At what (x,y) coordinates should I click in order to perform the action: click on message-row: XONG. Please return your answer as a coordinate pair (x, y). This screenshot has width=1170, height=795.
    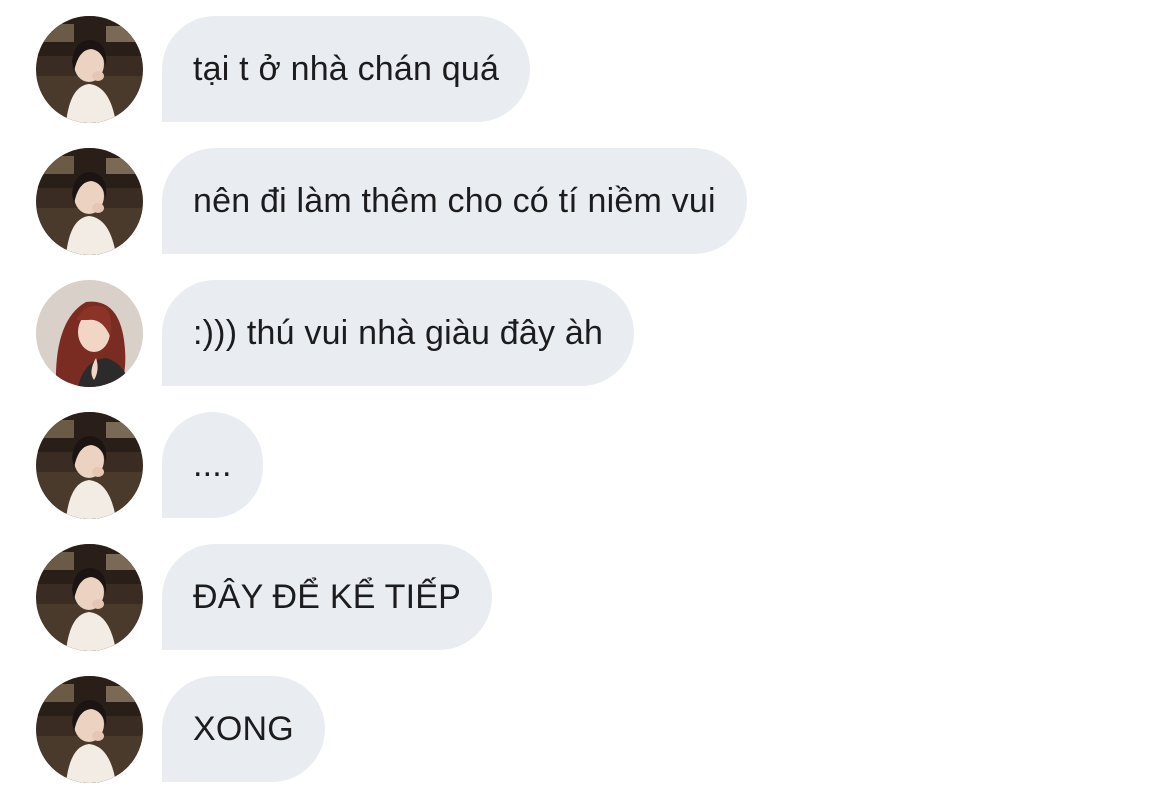
    Looking at the image, I should click on (180, 729).